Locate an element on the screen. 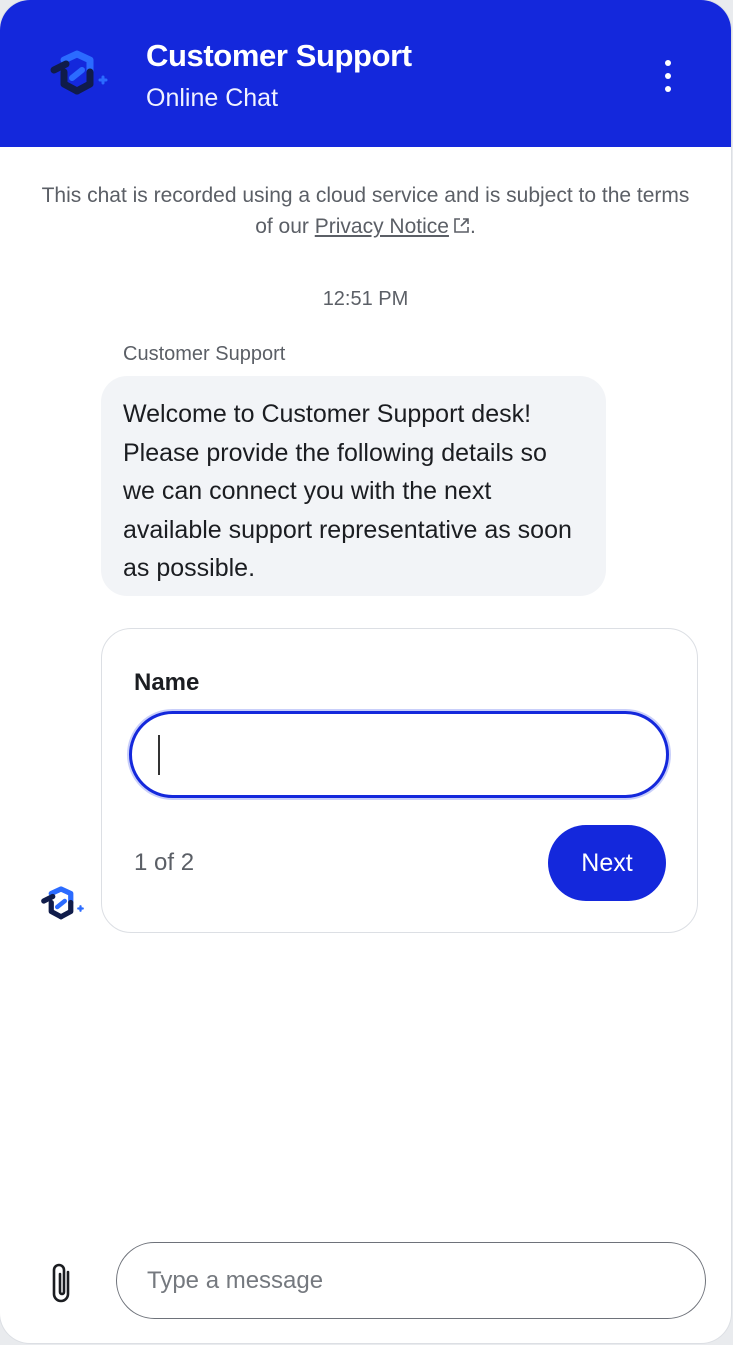  message-timestamp: 12:51 PM is located at coordinates (365, 299).